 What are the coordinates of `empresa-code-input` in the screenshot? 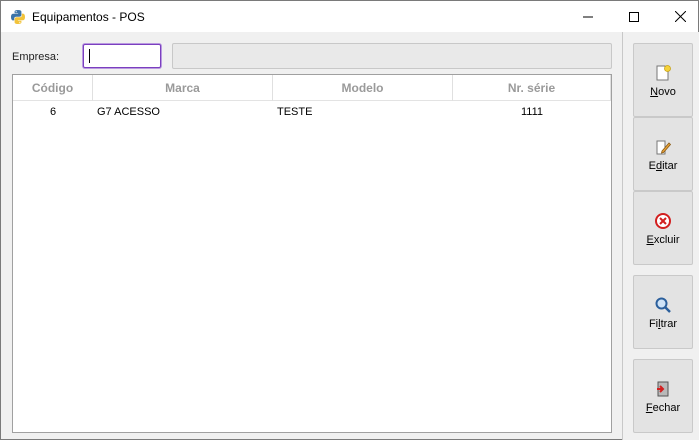 It's located at (122, 56).